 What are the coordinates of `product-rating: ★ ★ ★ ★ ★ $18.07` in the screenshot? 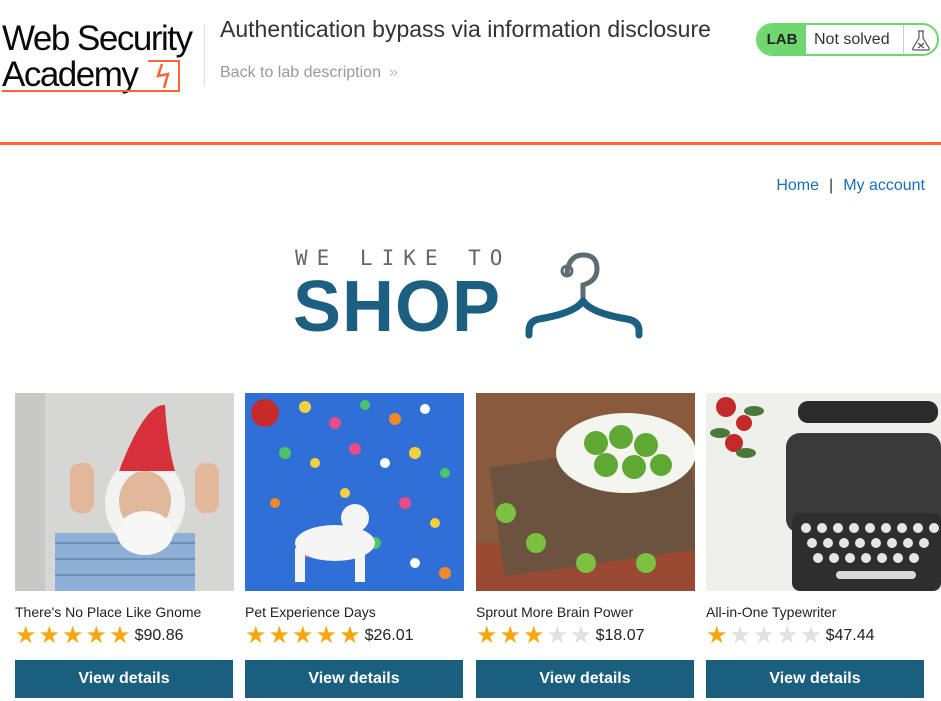 It's located at (560, 636).